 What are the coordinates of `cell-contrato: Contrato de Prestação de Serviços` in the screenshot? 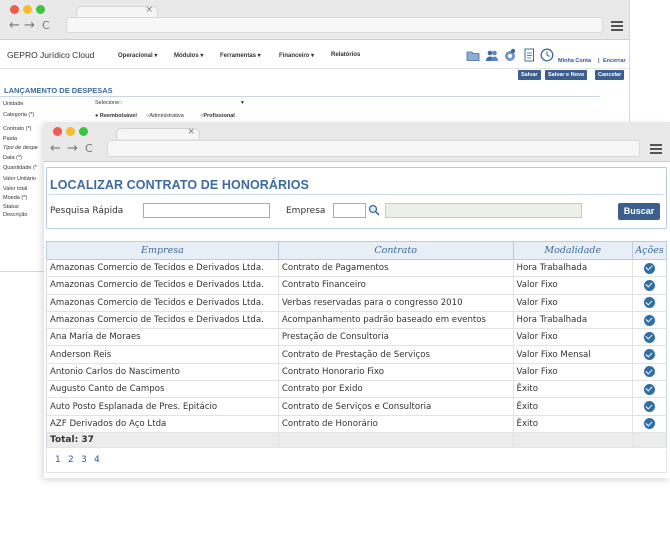 It's located at (395, 354).